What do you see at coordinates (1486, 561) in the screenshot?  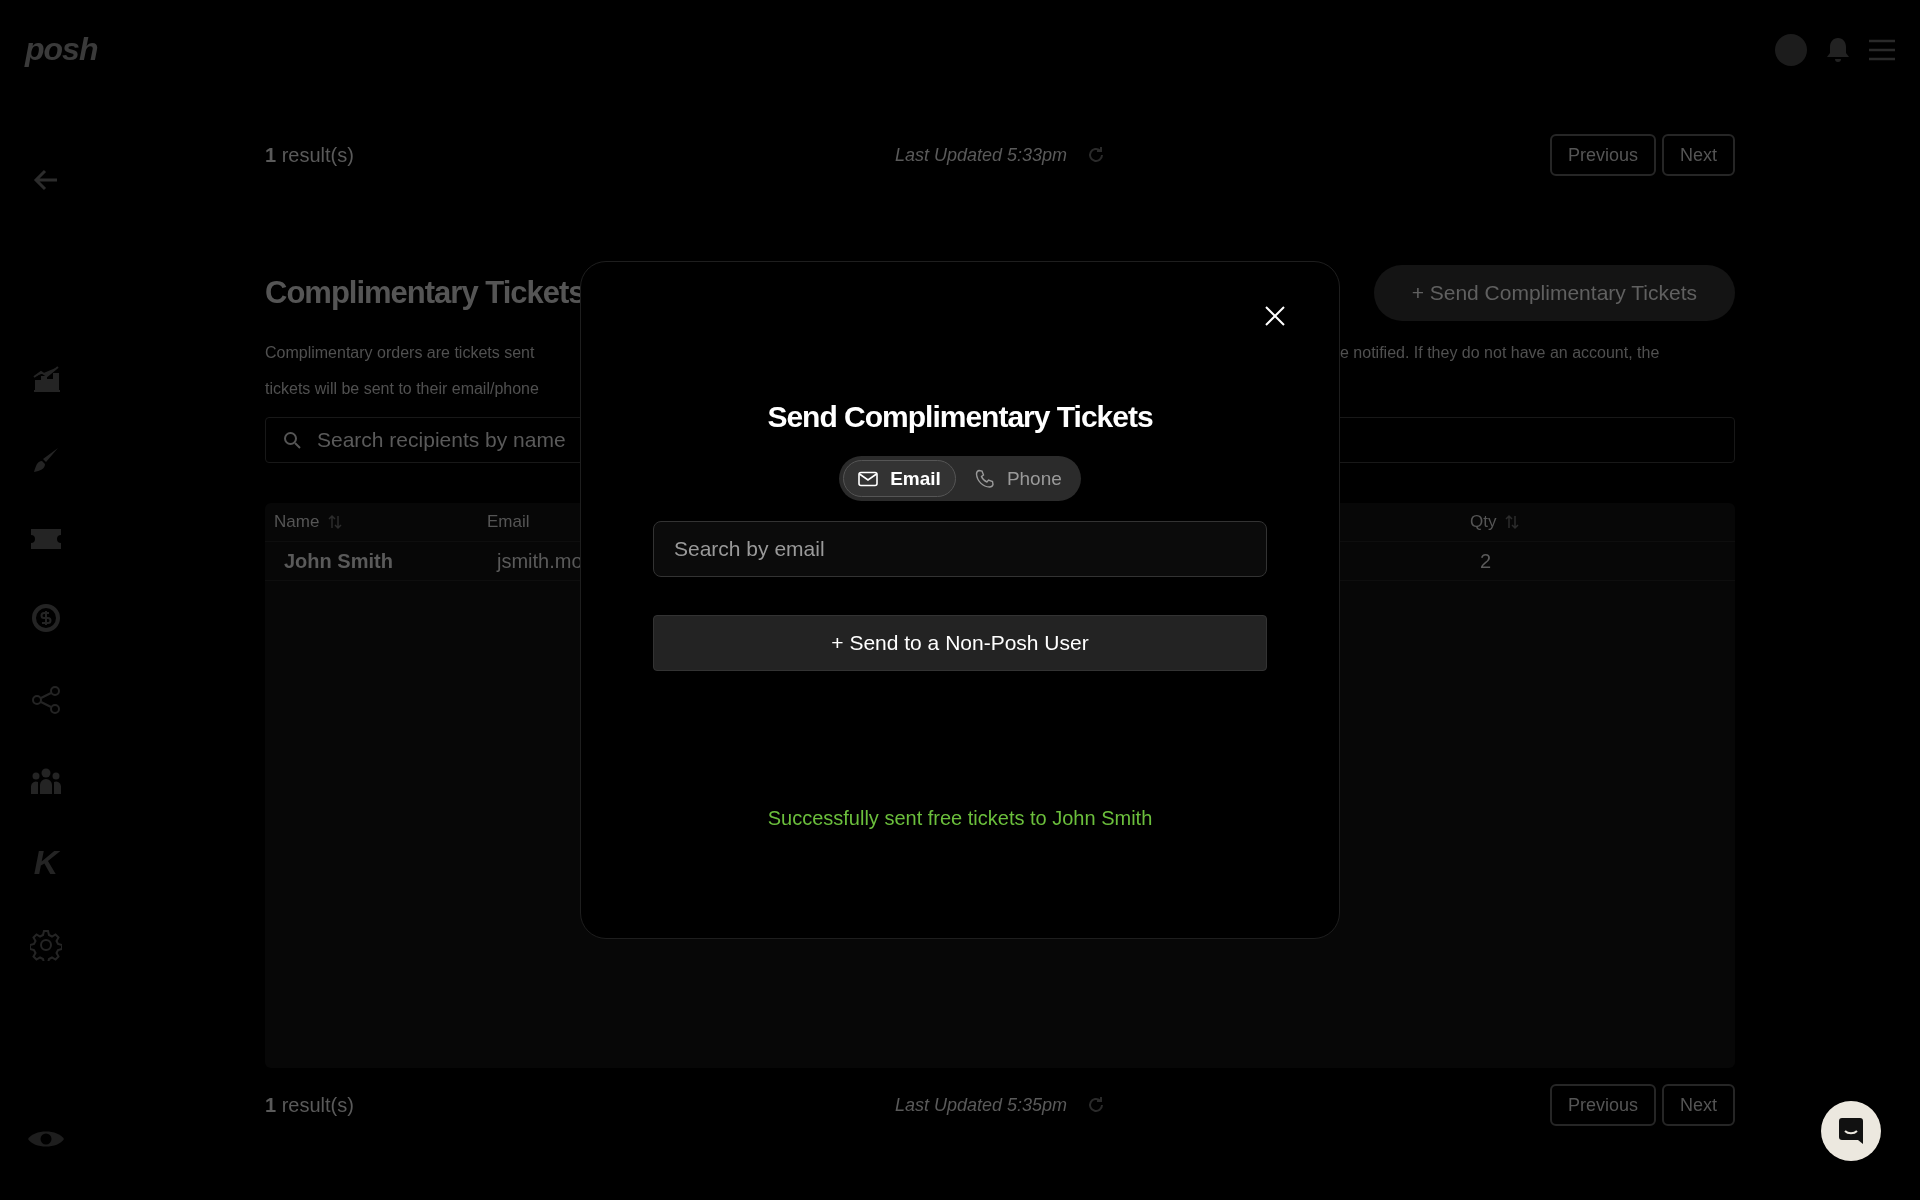 I see `table-cell: 2` at bounding box center [1486, 561].